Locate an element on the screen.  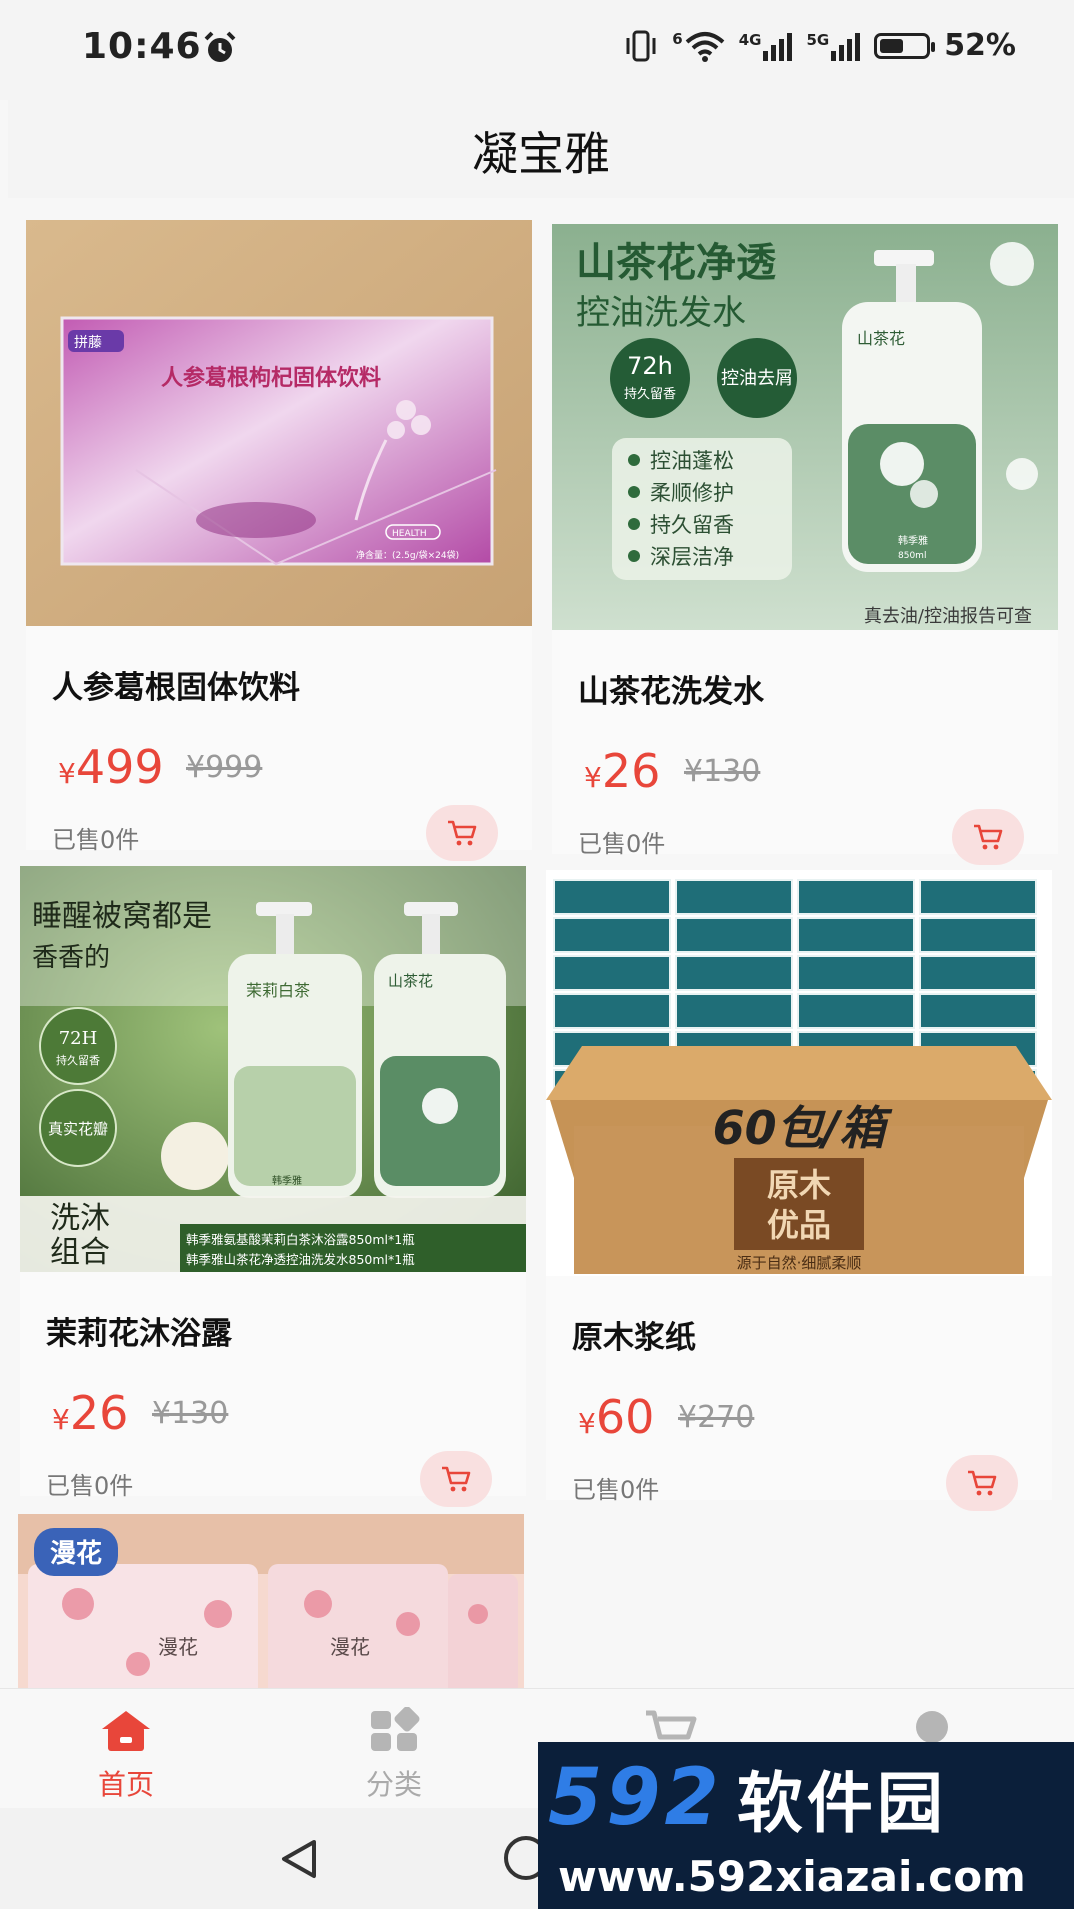
product-photo-ginseng-drink: 拼藤 人参葛根枸杞固体饮料 HEALTH 净含量：(2.5g/袋×24袋) is located at coordinates (279, 423).